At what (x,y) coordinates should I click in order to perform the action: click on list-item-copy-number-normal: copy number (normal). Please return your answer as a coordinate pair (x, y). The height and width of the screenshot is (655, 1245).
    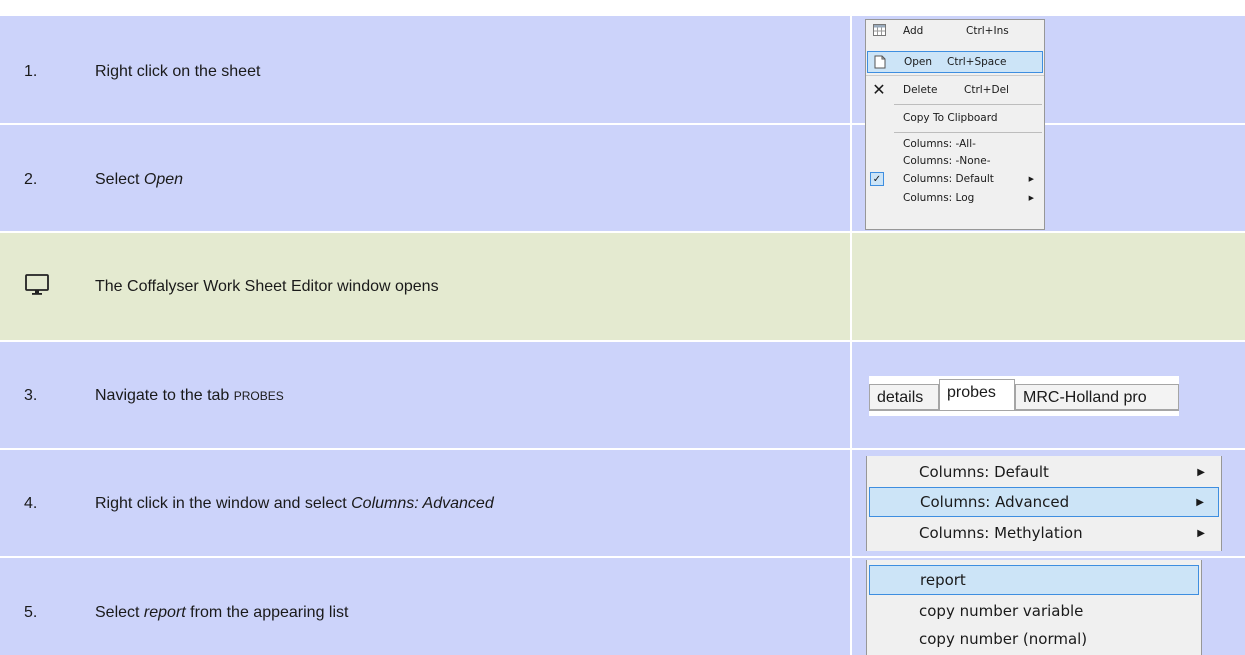
    Looking at the image, I should click on (1034, 640).